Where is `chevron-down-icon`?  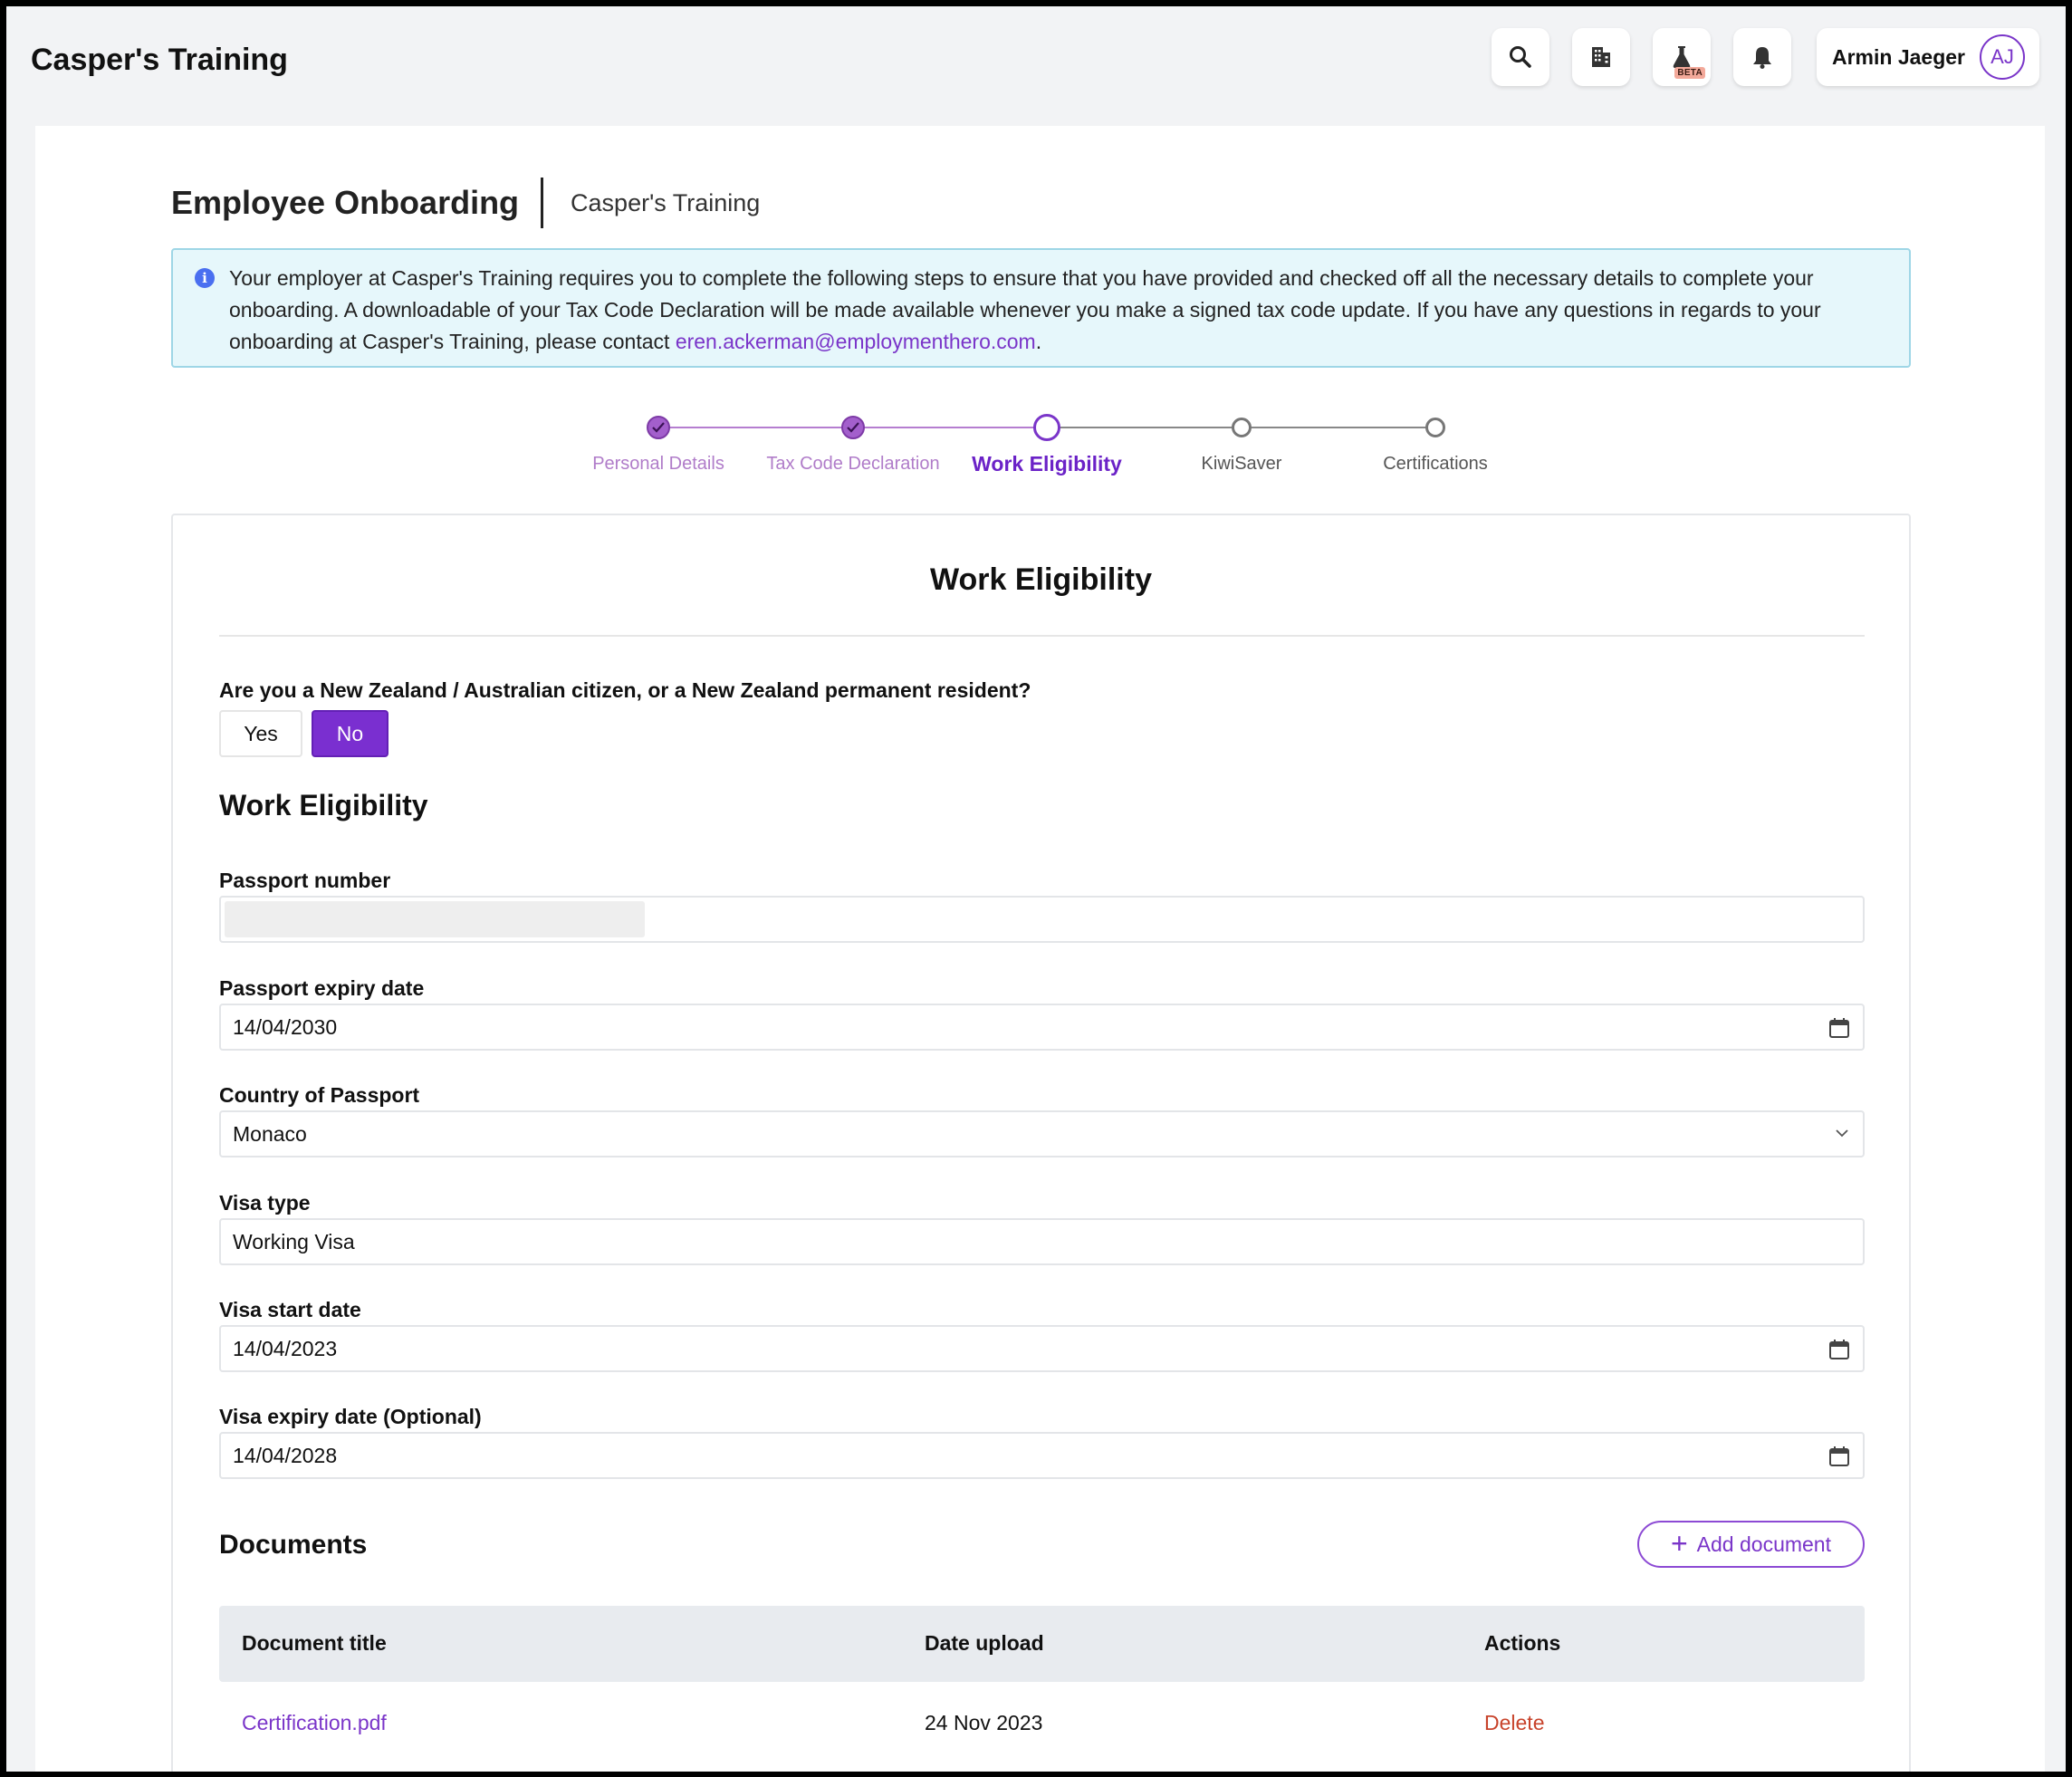 chevron-down-icon is located at coordinates (1842, 1133).